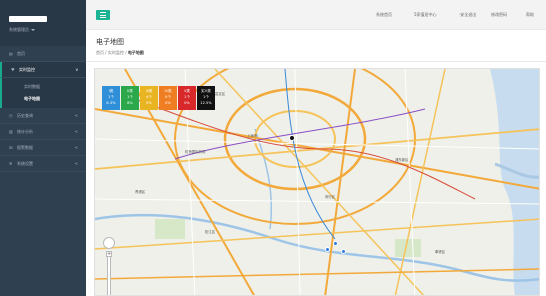 The image size is (546, 296). I want to click on legend-class-2: II类 1个 8%, so click(130, 98).